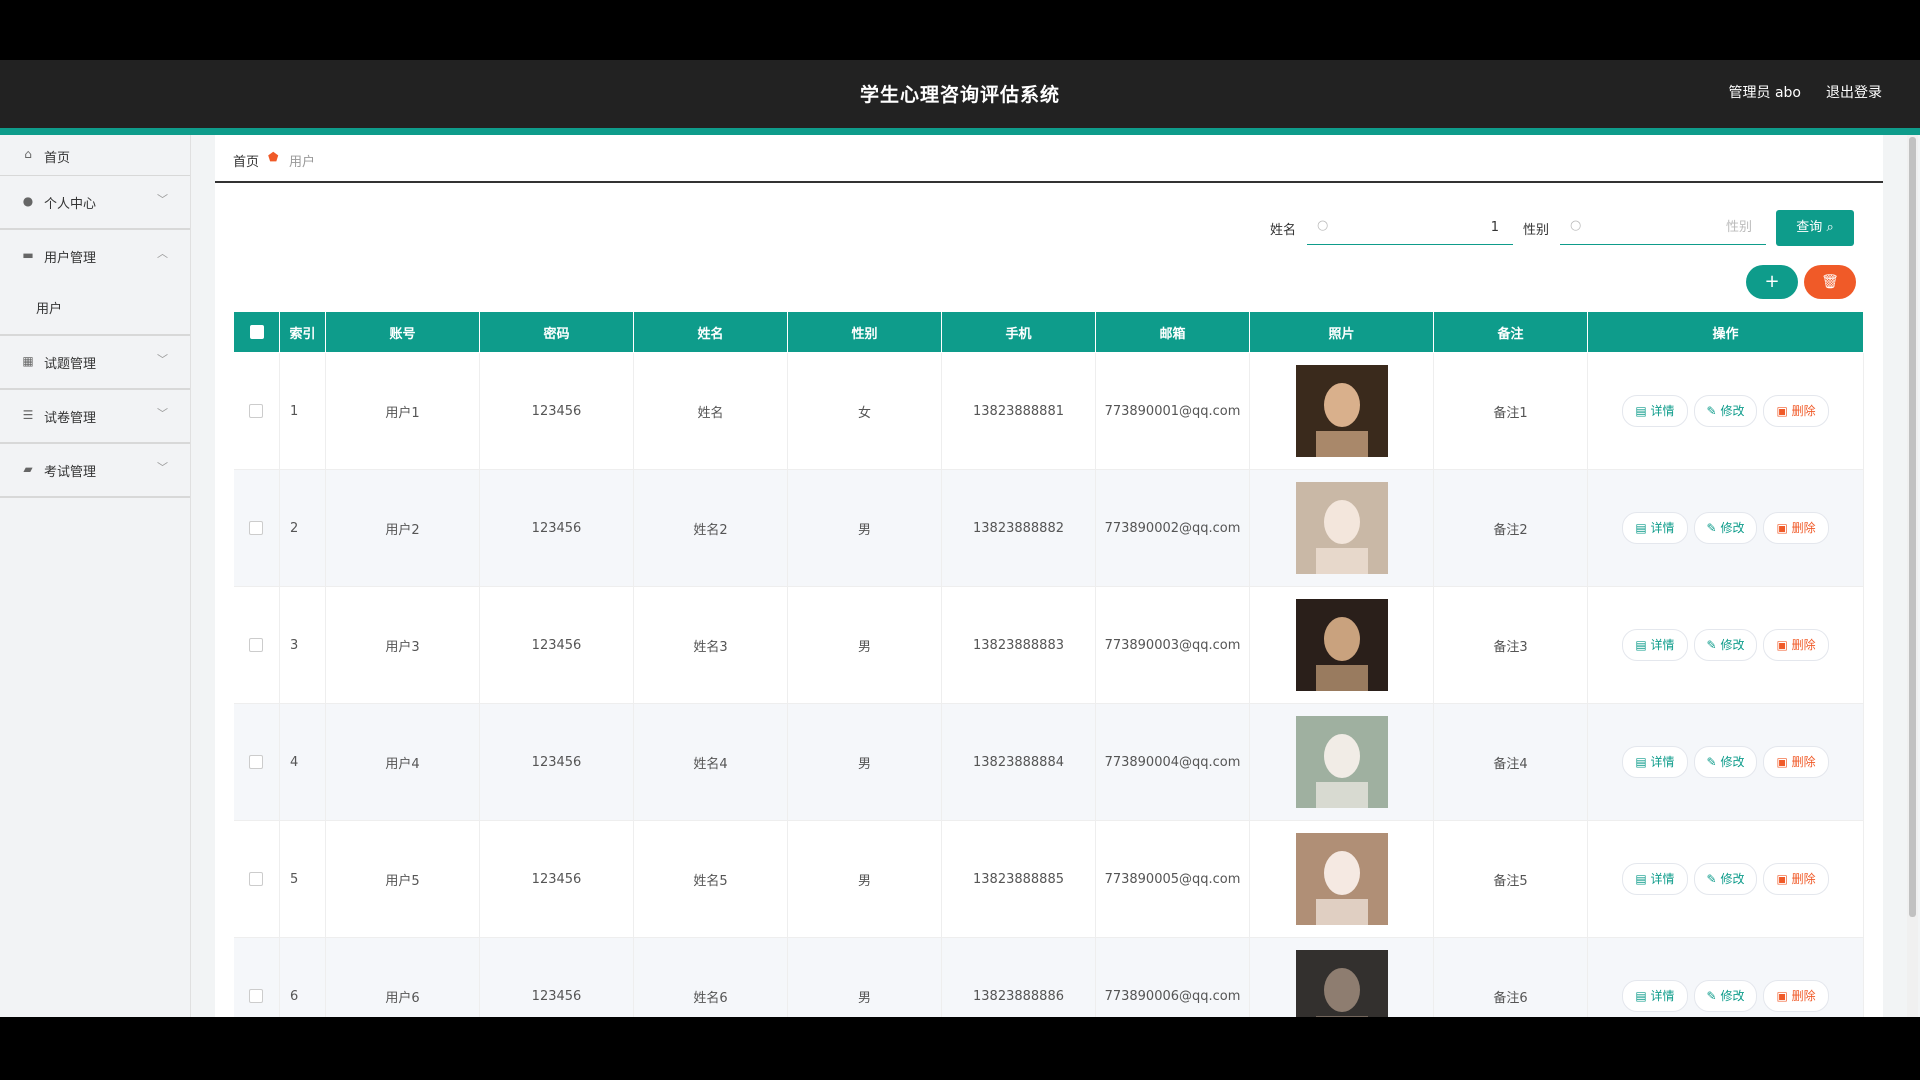 The image size is (1920, 1080). Describe the element at coordinates (95, 309) in the screenshot. I see `sidebar-subitem-users: 用户` at that location.